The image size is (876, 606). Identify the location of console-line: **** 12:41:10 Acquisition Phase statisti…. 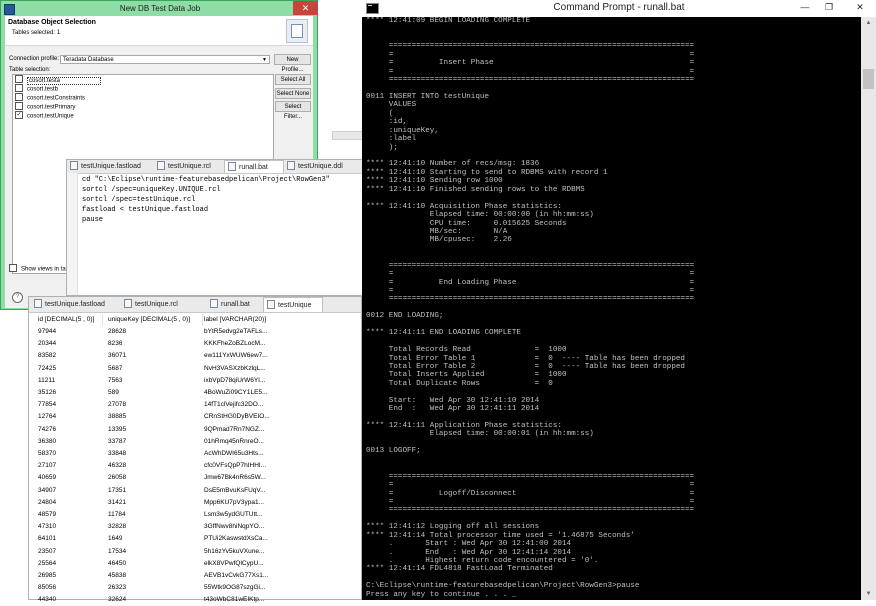
(464, 206).